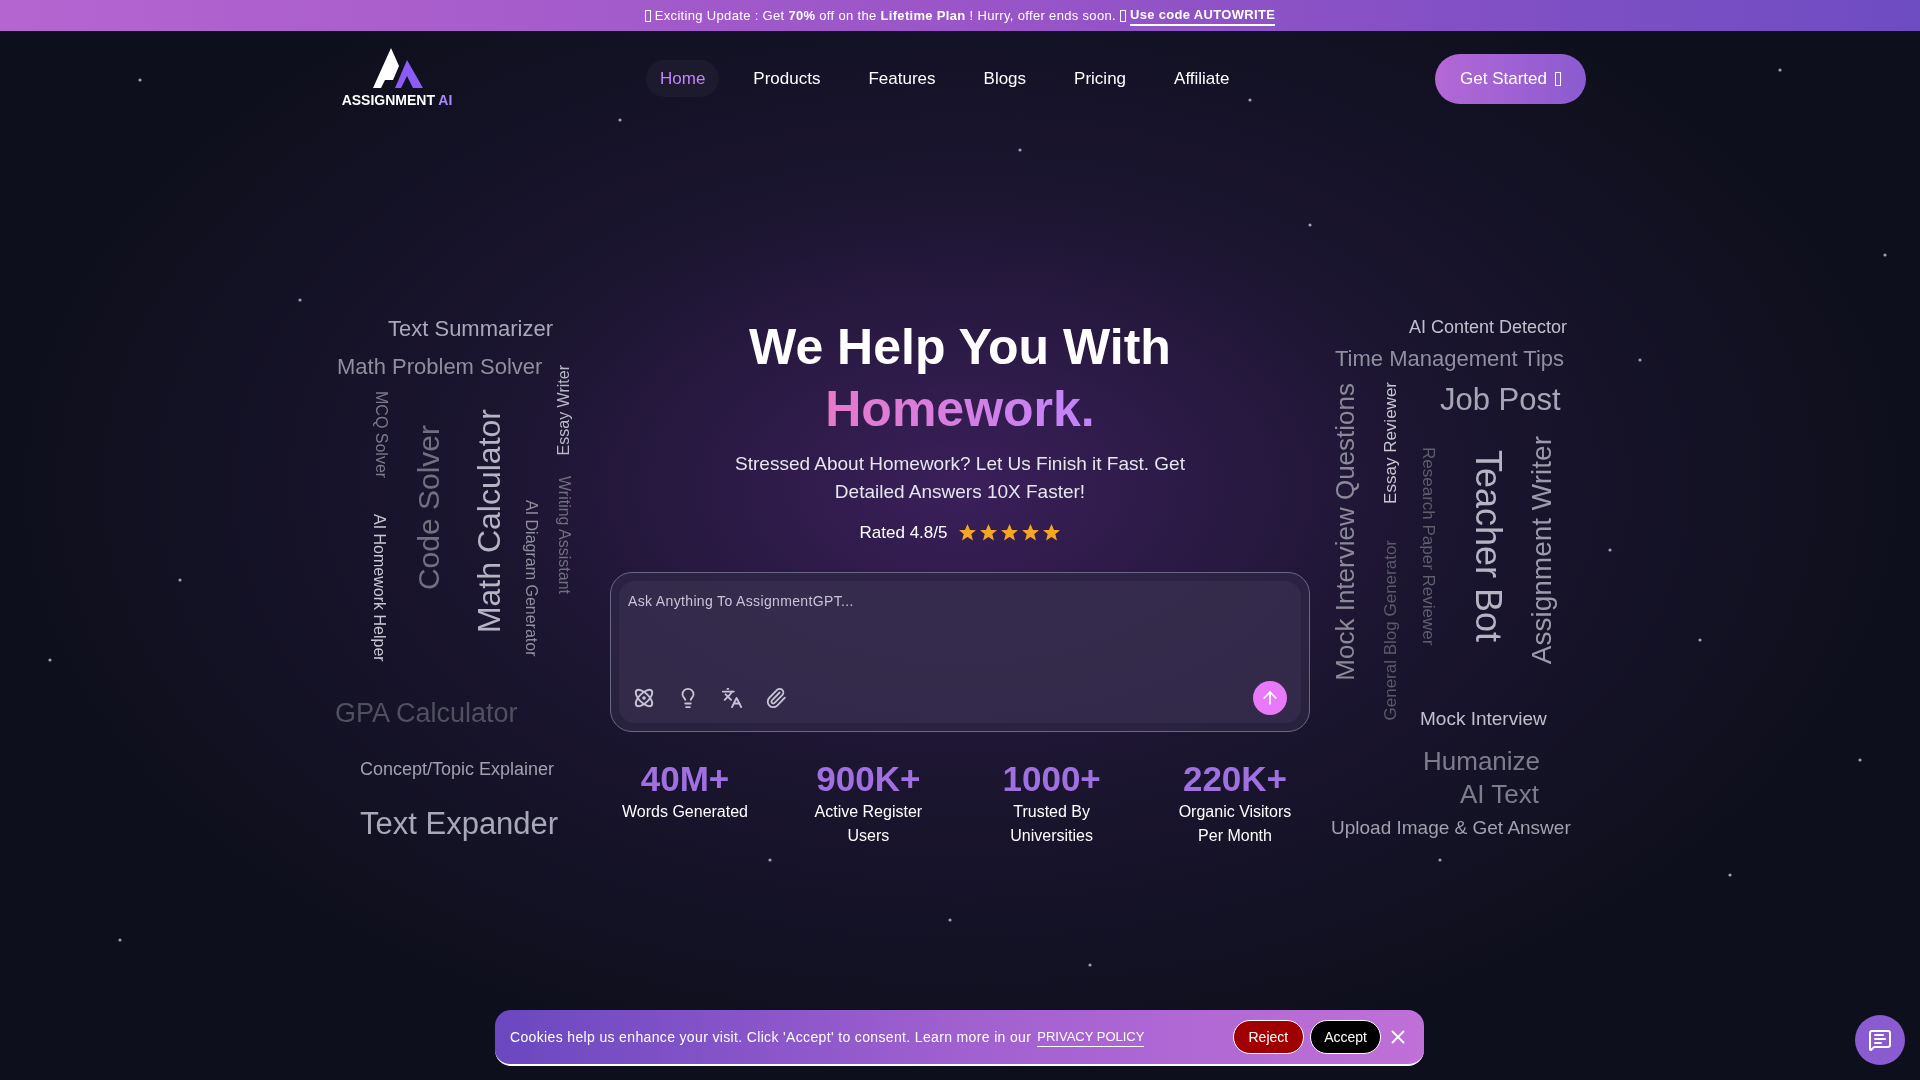 Image resolution: width=1920 pixels, height=1080 pixels. What do you see at coordinates (1270, 697) in the screenshot?
I see `send-button` at bounding box center [1270, 697].